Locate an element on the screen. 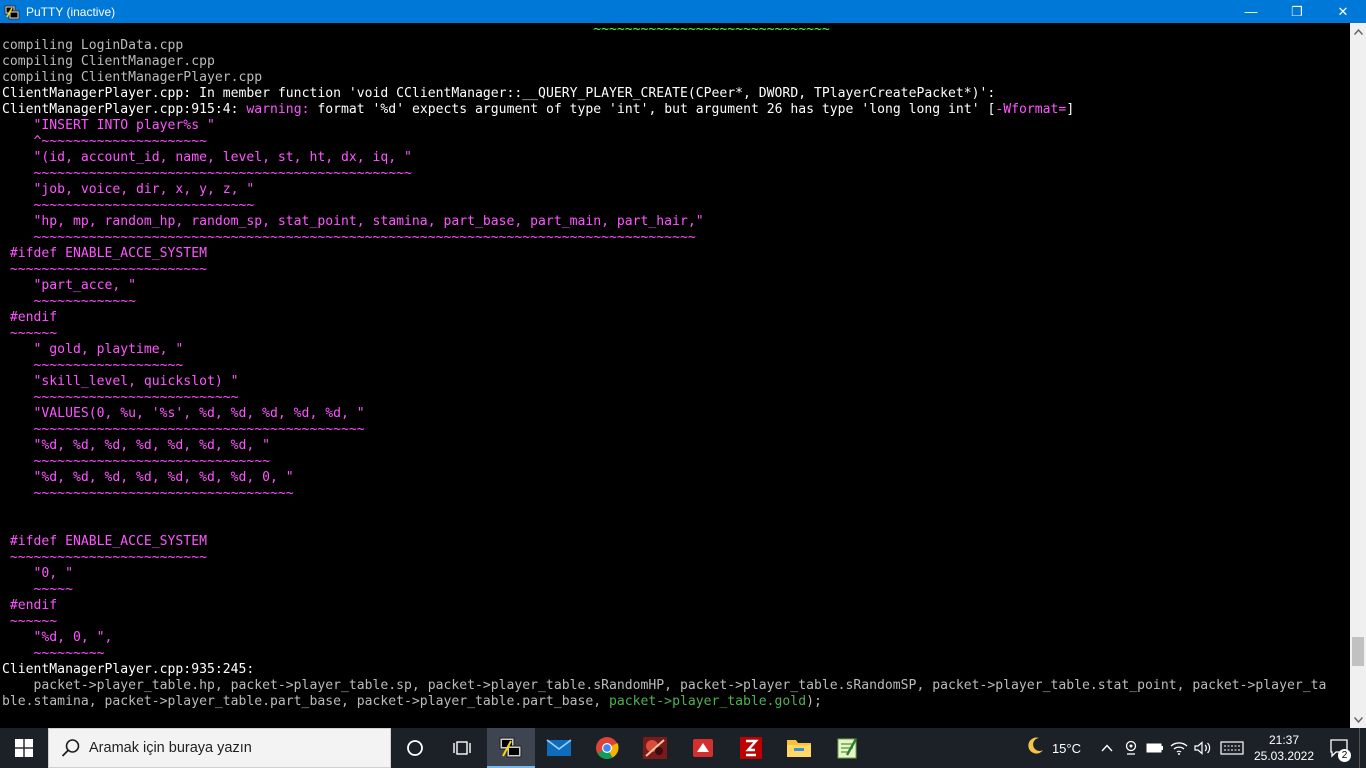 The width and height of the screenshot is (1366, 768). taskbar-app-filezilla is located at coordinates (751, 748).